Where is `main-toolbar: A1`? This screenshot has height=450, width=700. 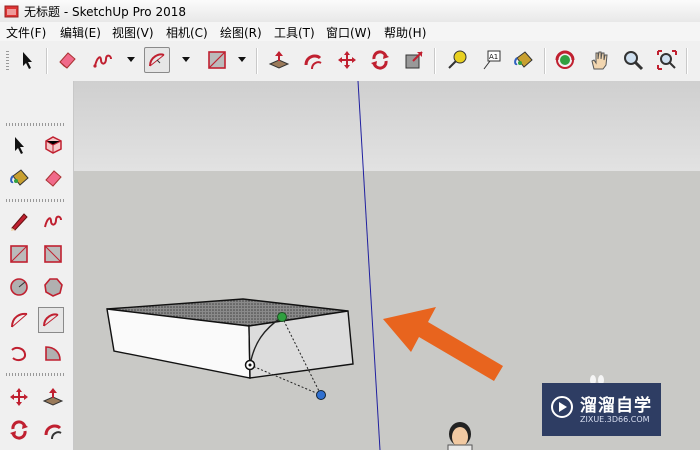 main-toolbar: A1 is located at coordinates (350, 61).